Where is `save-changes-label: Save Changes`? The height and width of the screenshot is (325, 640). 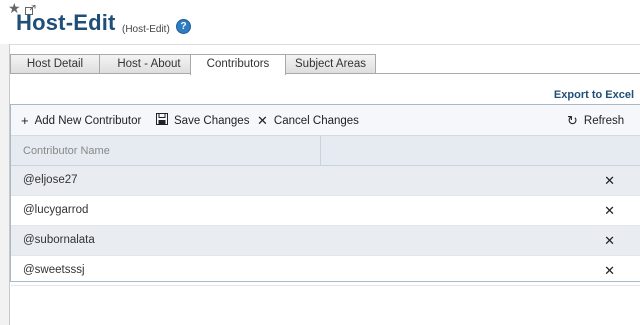
save-changes-label: Save Changes is located at coordinates (212, 120).